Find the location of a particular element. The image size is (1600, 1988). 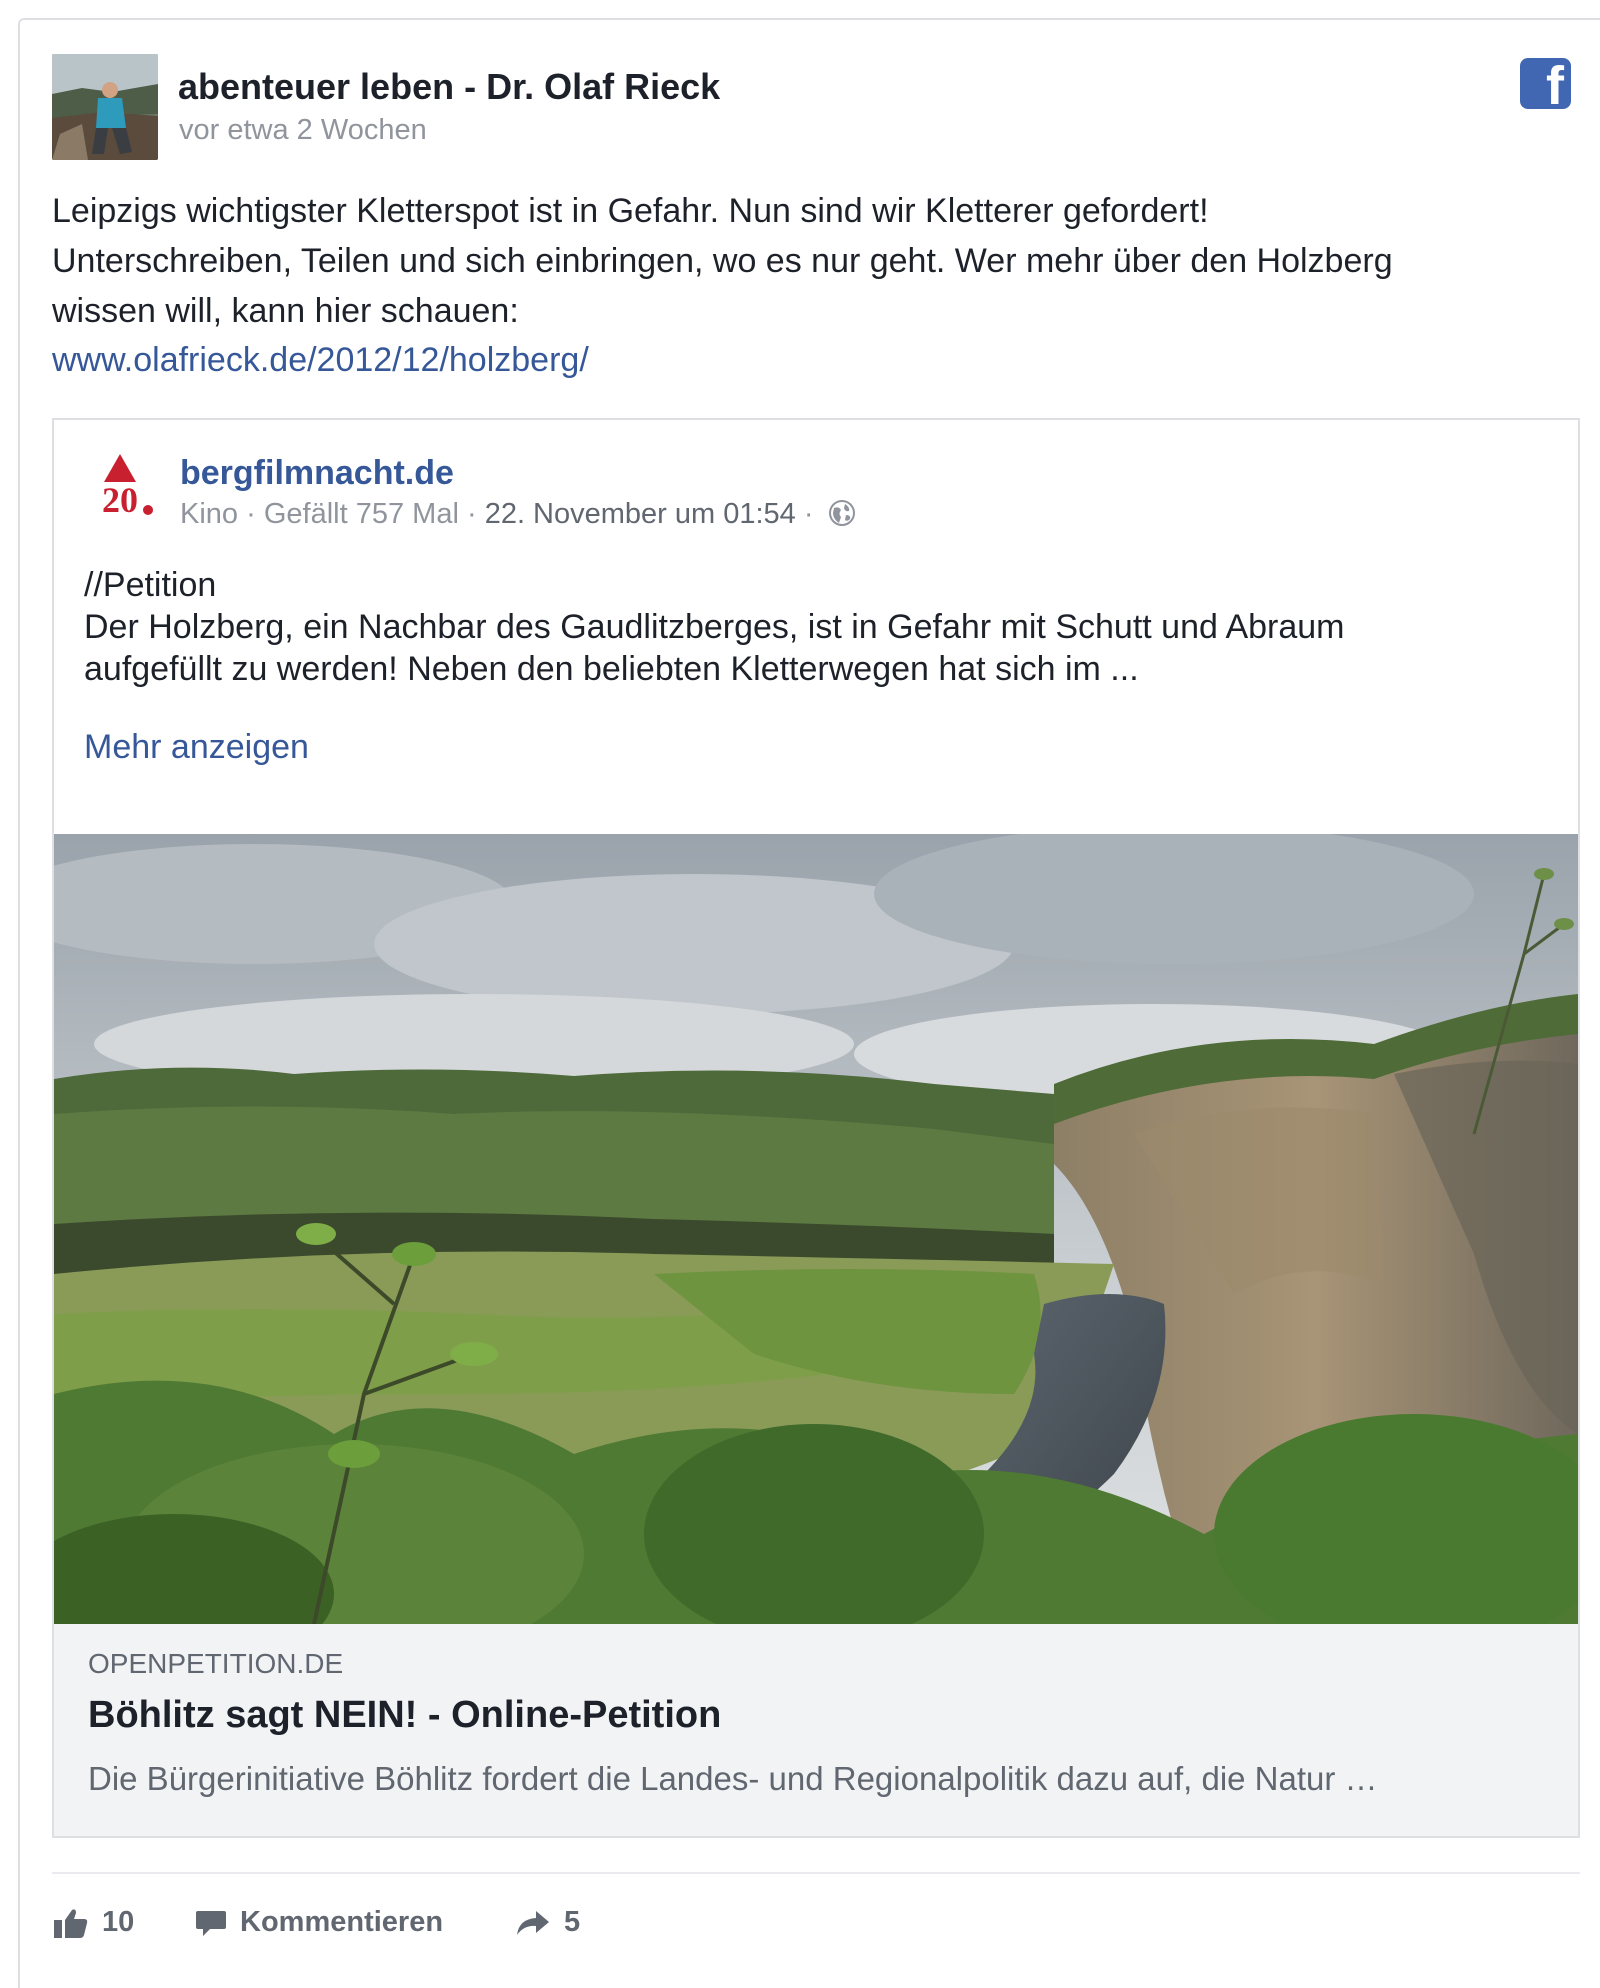

shared-text-line: //Petition is located at coordinates (150, 585).